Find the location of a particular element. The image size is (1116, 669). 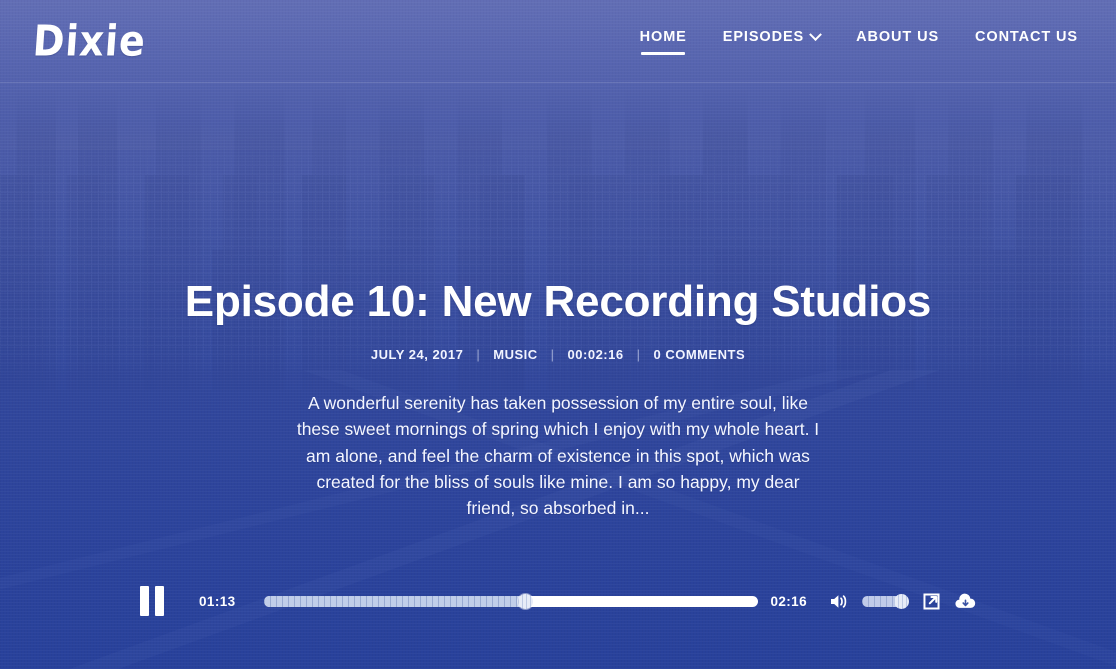

pause-bar-right is located at coordinates (159, 601).